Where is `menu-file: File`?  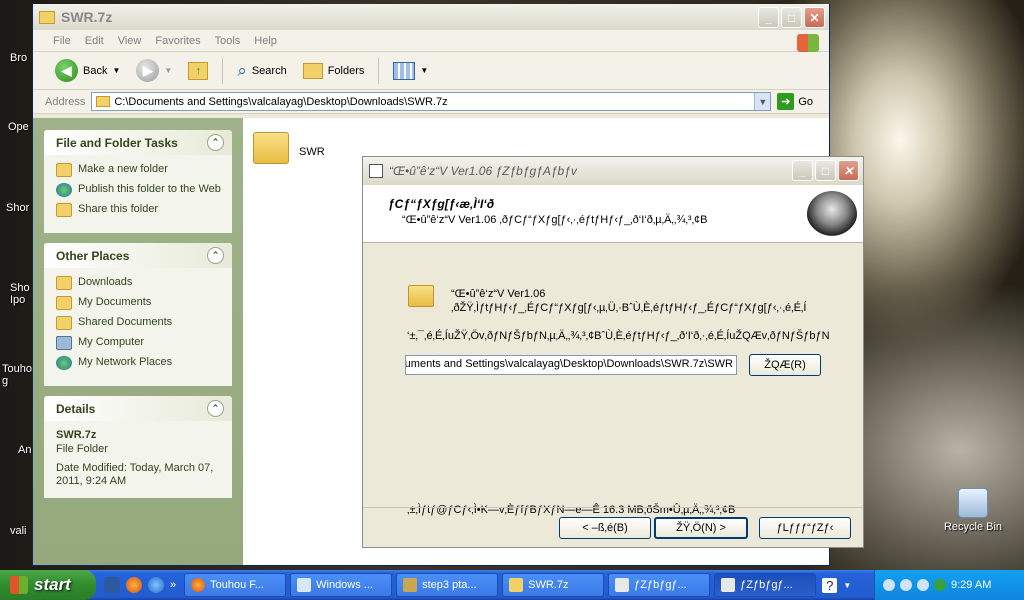 menu-file: File is located at coordinates (62, 41).